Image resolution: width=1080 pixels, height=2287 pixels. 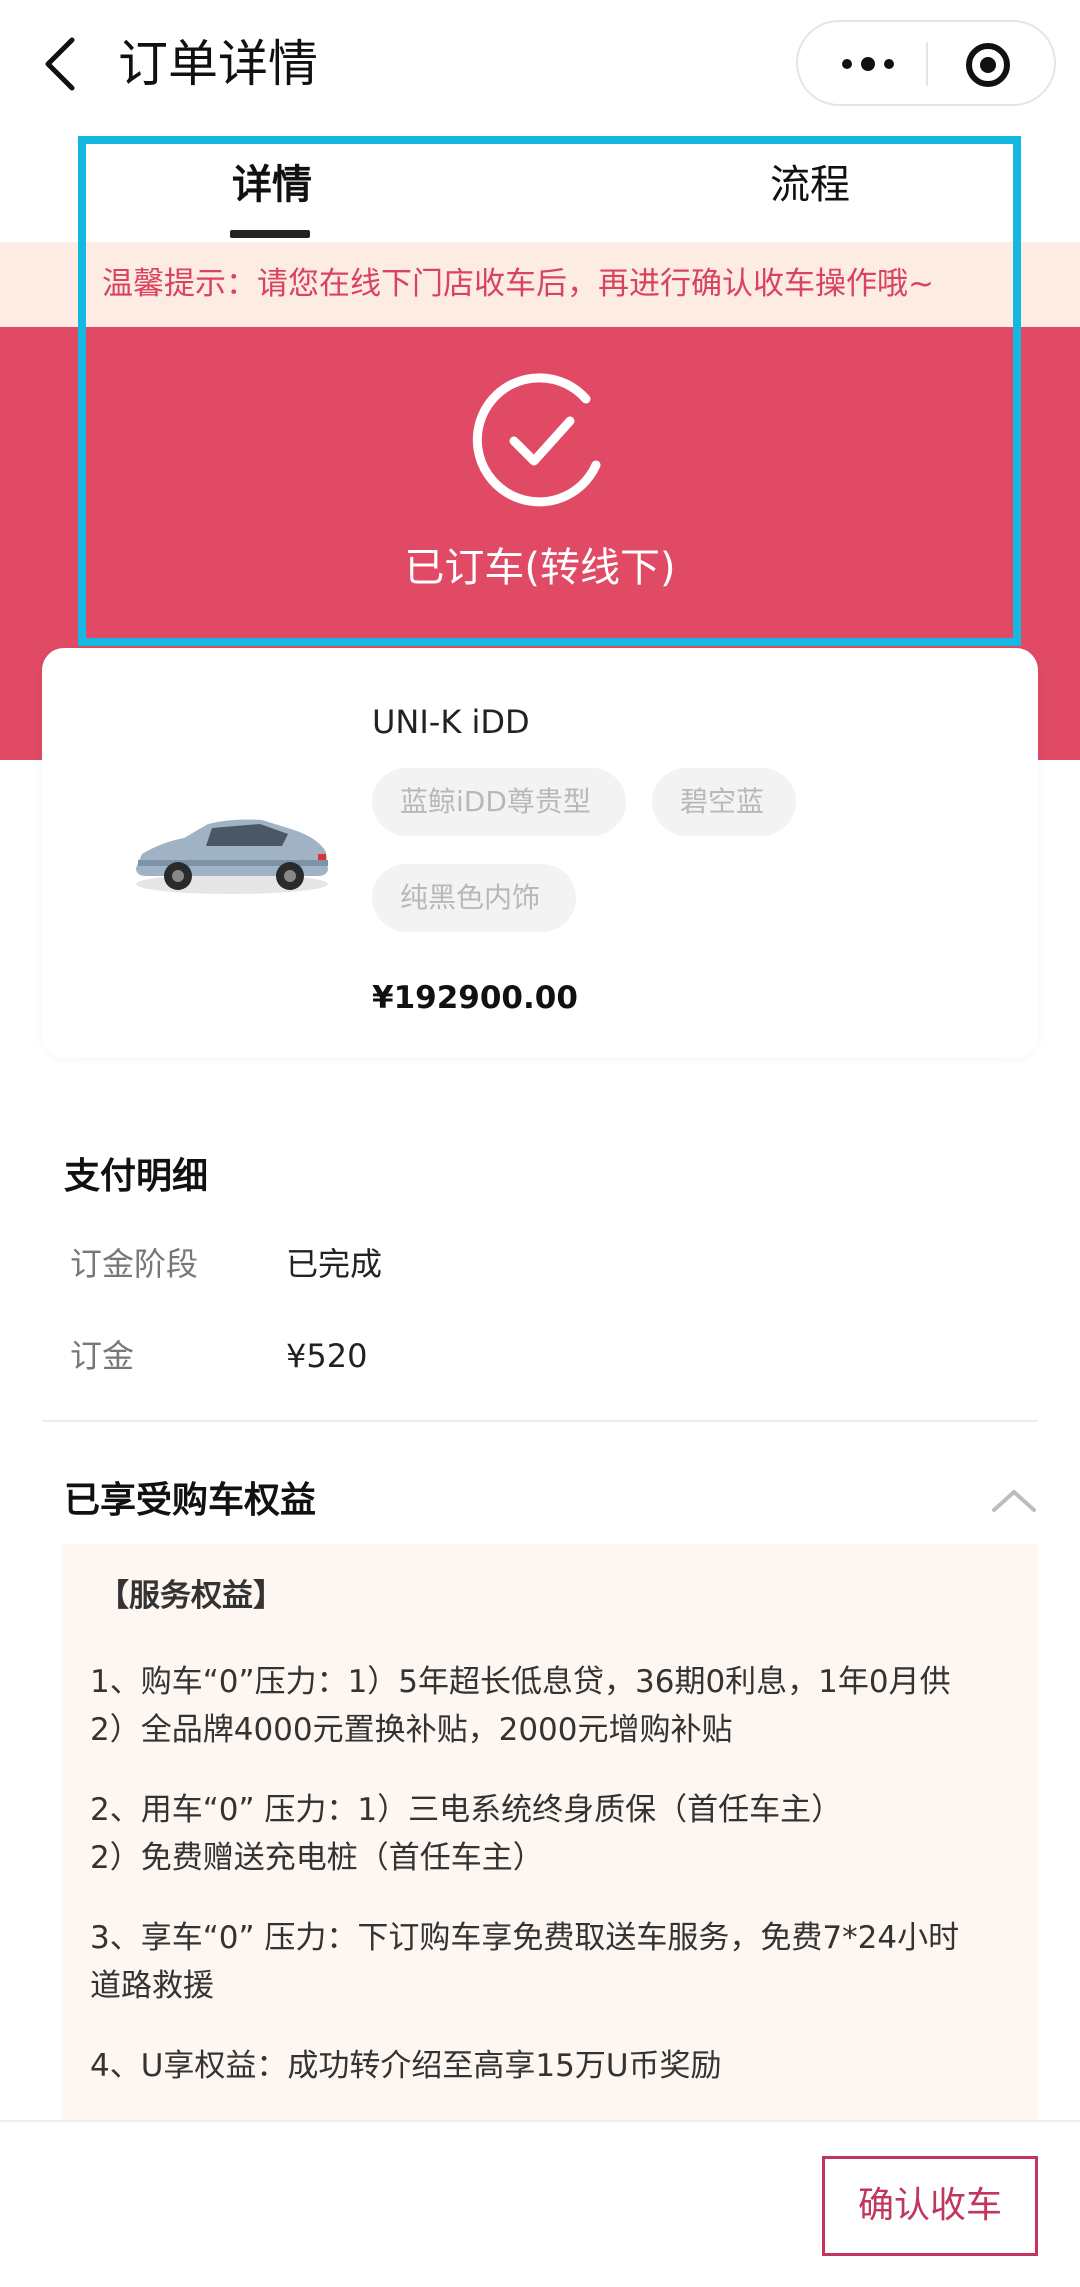 What do you see at coordinates (1014, 1500) in the screenshot?
I see `chevron-up-icon` at bounding box center [1014, 1500].